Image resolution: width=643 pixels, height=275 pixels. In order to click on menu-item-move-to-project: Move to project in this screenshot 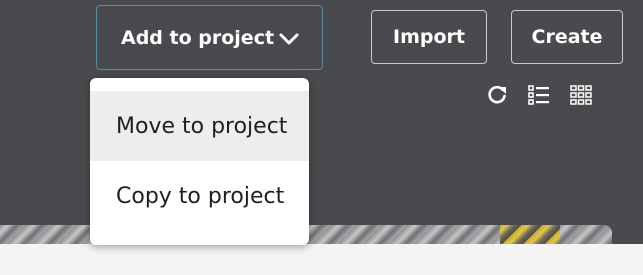, I will do `click(199, 126)`.